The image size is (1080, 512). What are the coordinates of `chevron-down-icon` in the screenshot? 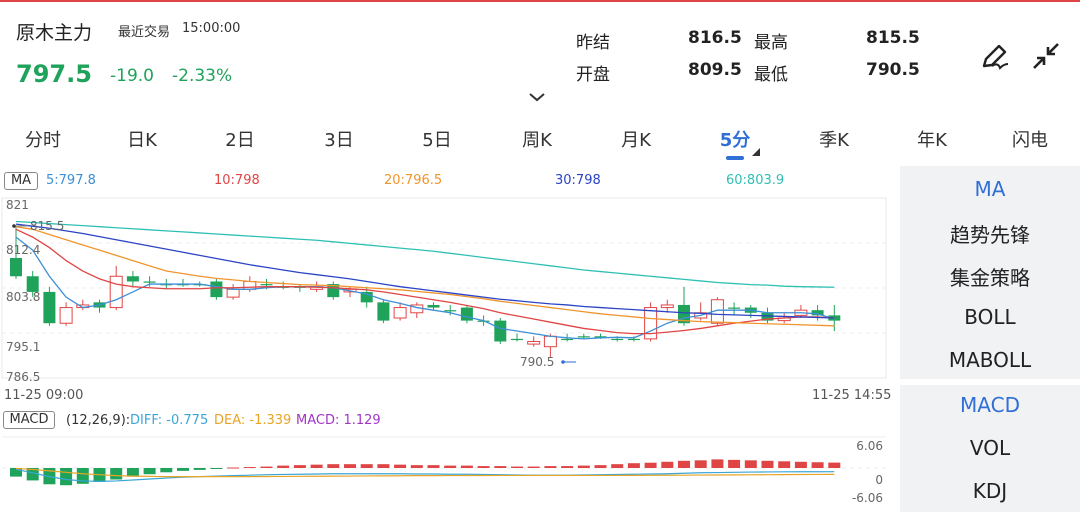 It's located at (537, 97).